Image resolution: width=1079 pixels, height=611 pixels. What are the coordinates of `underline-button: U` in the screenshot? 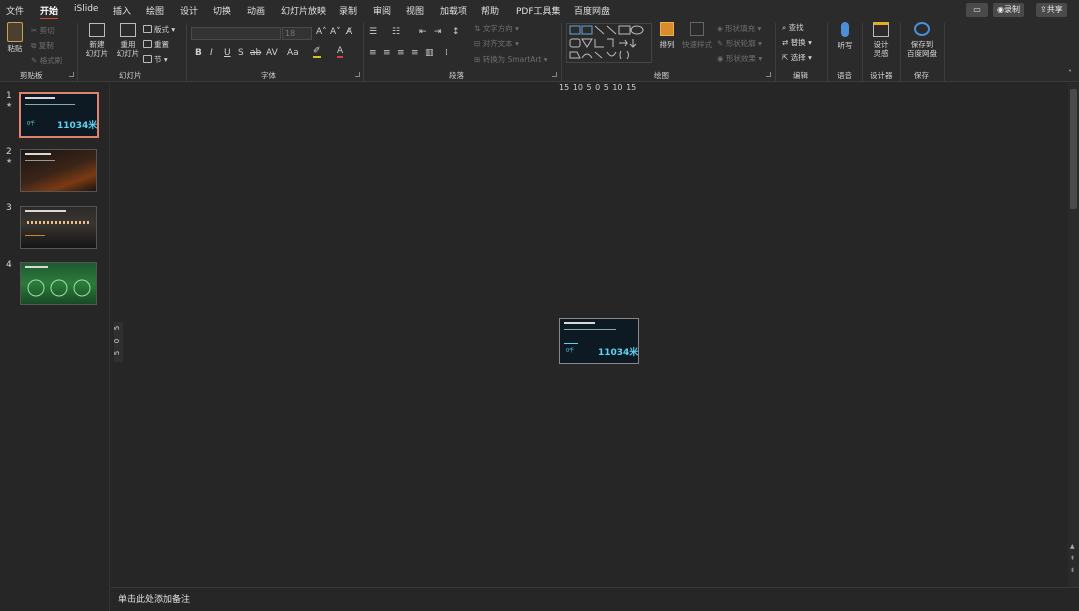 It's located at (227, 53).